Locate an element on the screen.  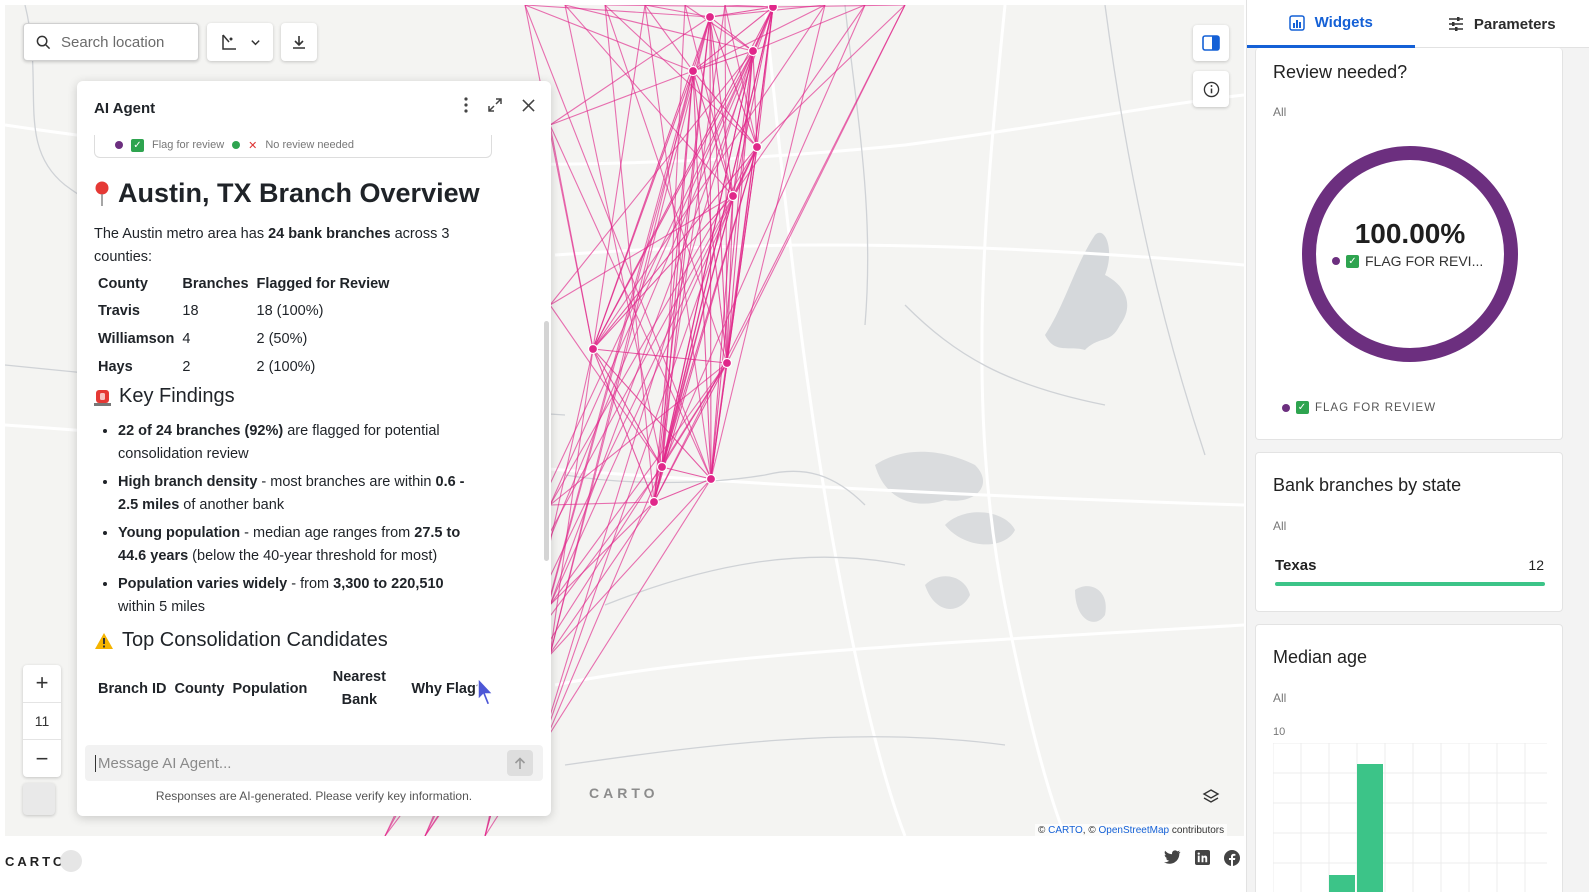
lasso-select-icon is located at coordinates (228, 42).